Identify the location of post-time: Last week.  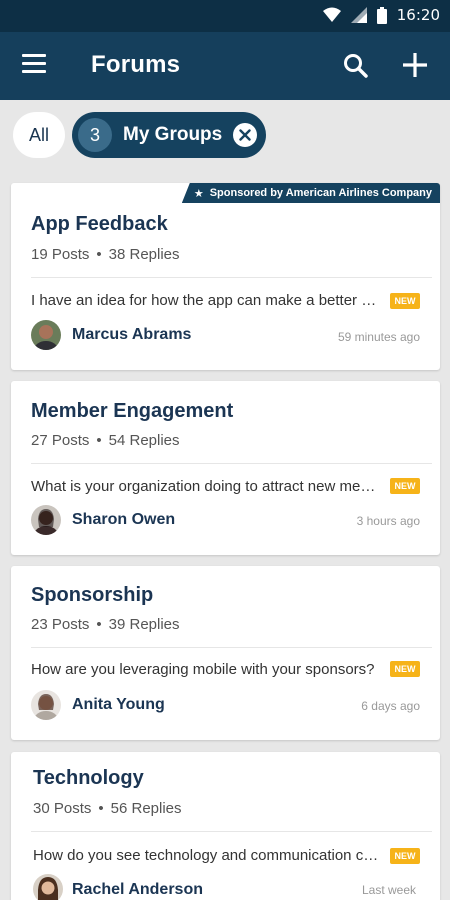
(388, 890).